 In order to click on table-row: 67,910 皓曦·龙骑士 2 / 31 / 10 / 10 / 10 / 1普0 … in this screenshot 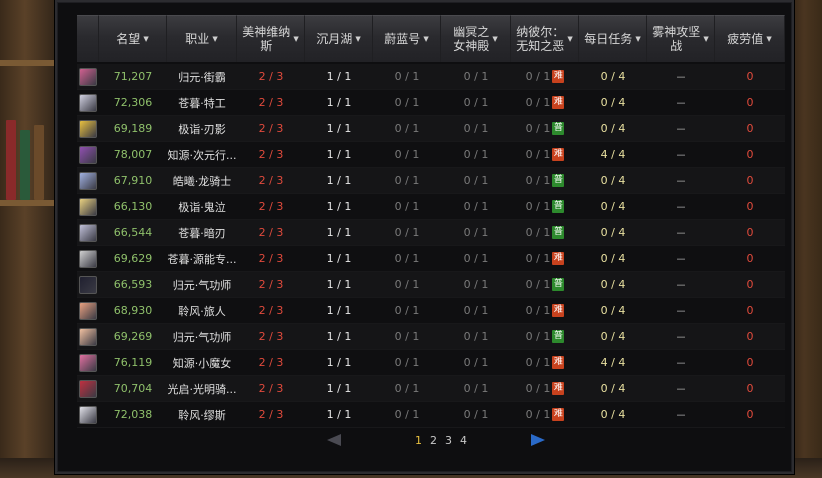, I will do `click(431, 181)`.